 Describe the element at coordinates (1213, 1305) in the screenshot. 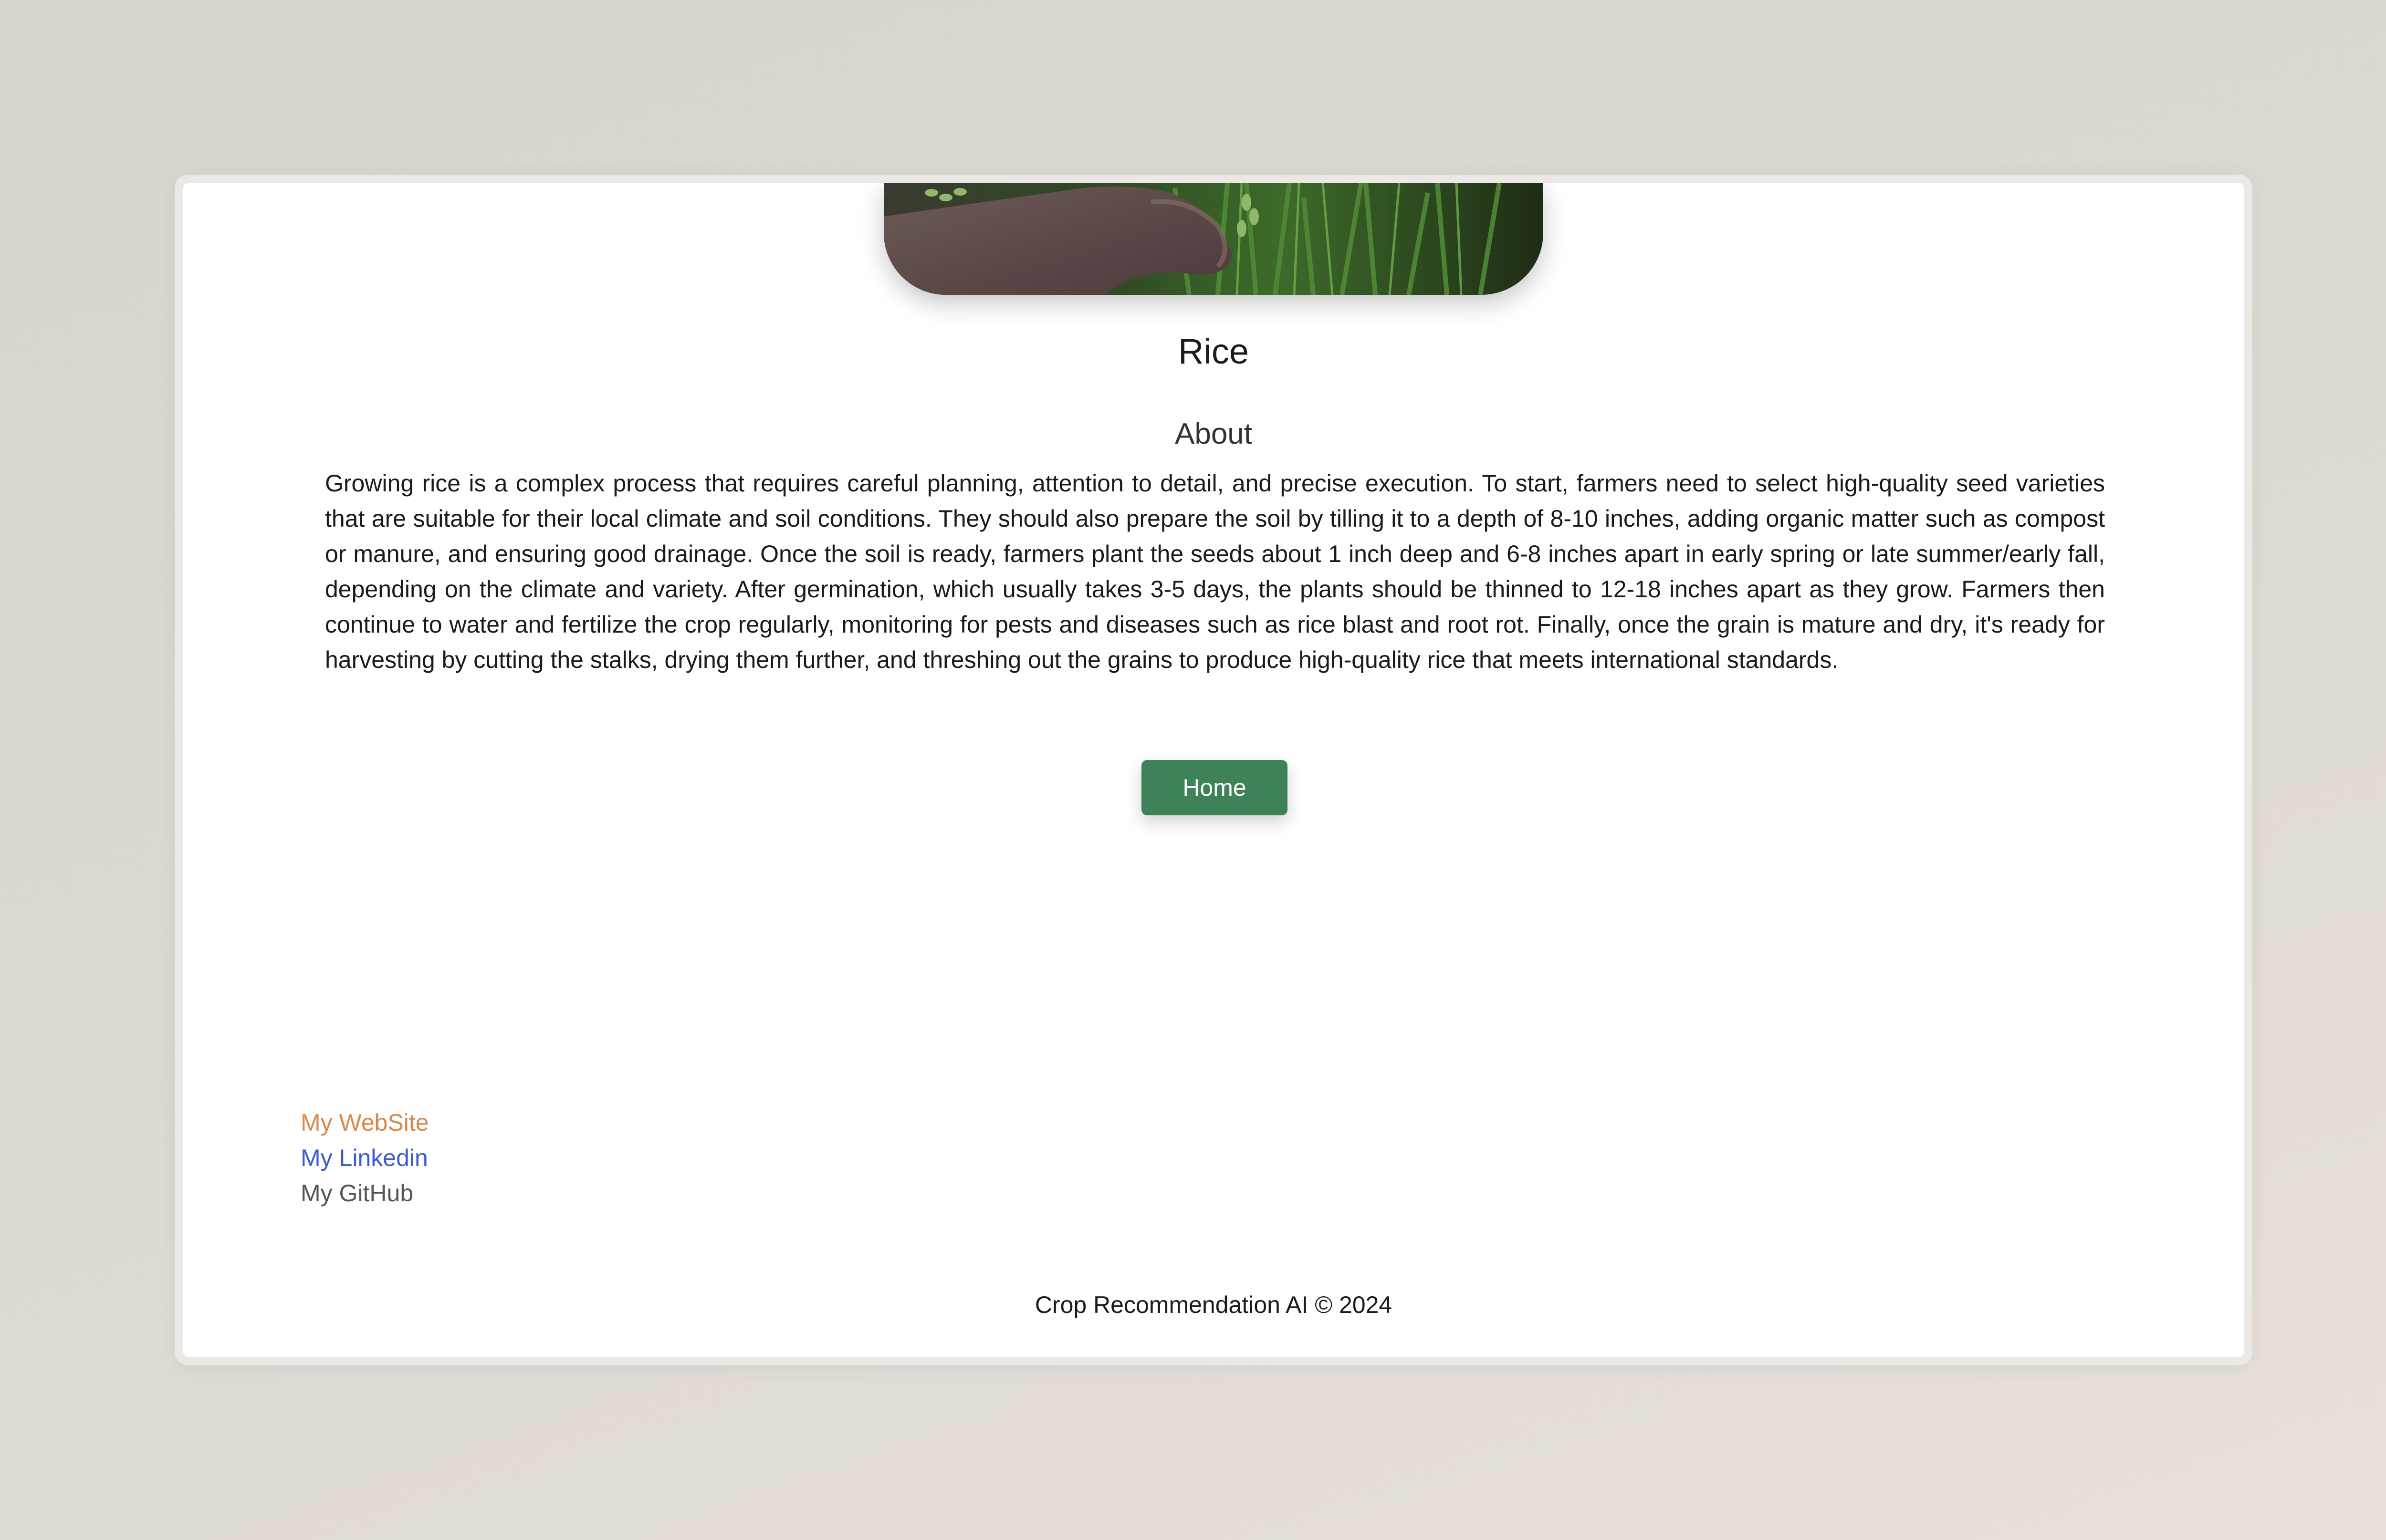

I see `footer-copyright: Crop Recommendation AI © 2024` at that location.